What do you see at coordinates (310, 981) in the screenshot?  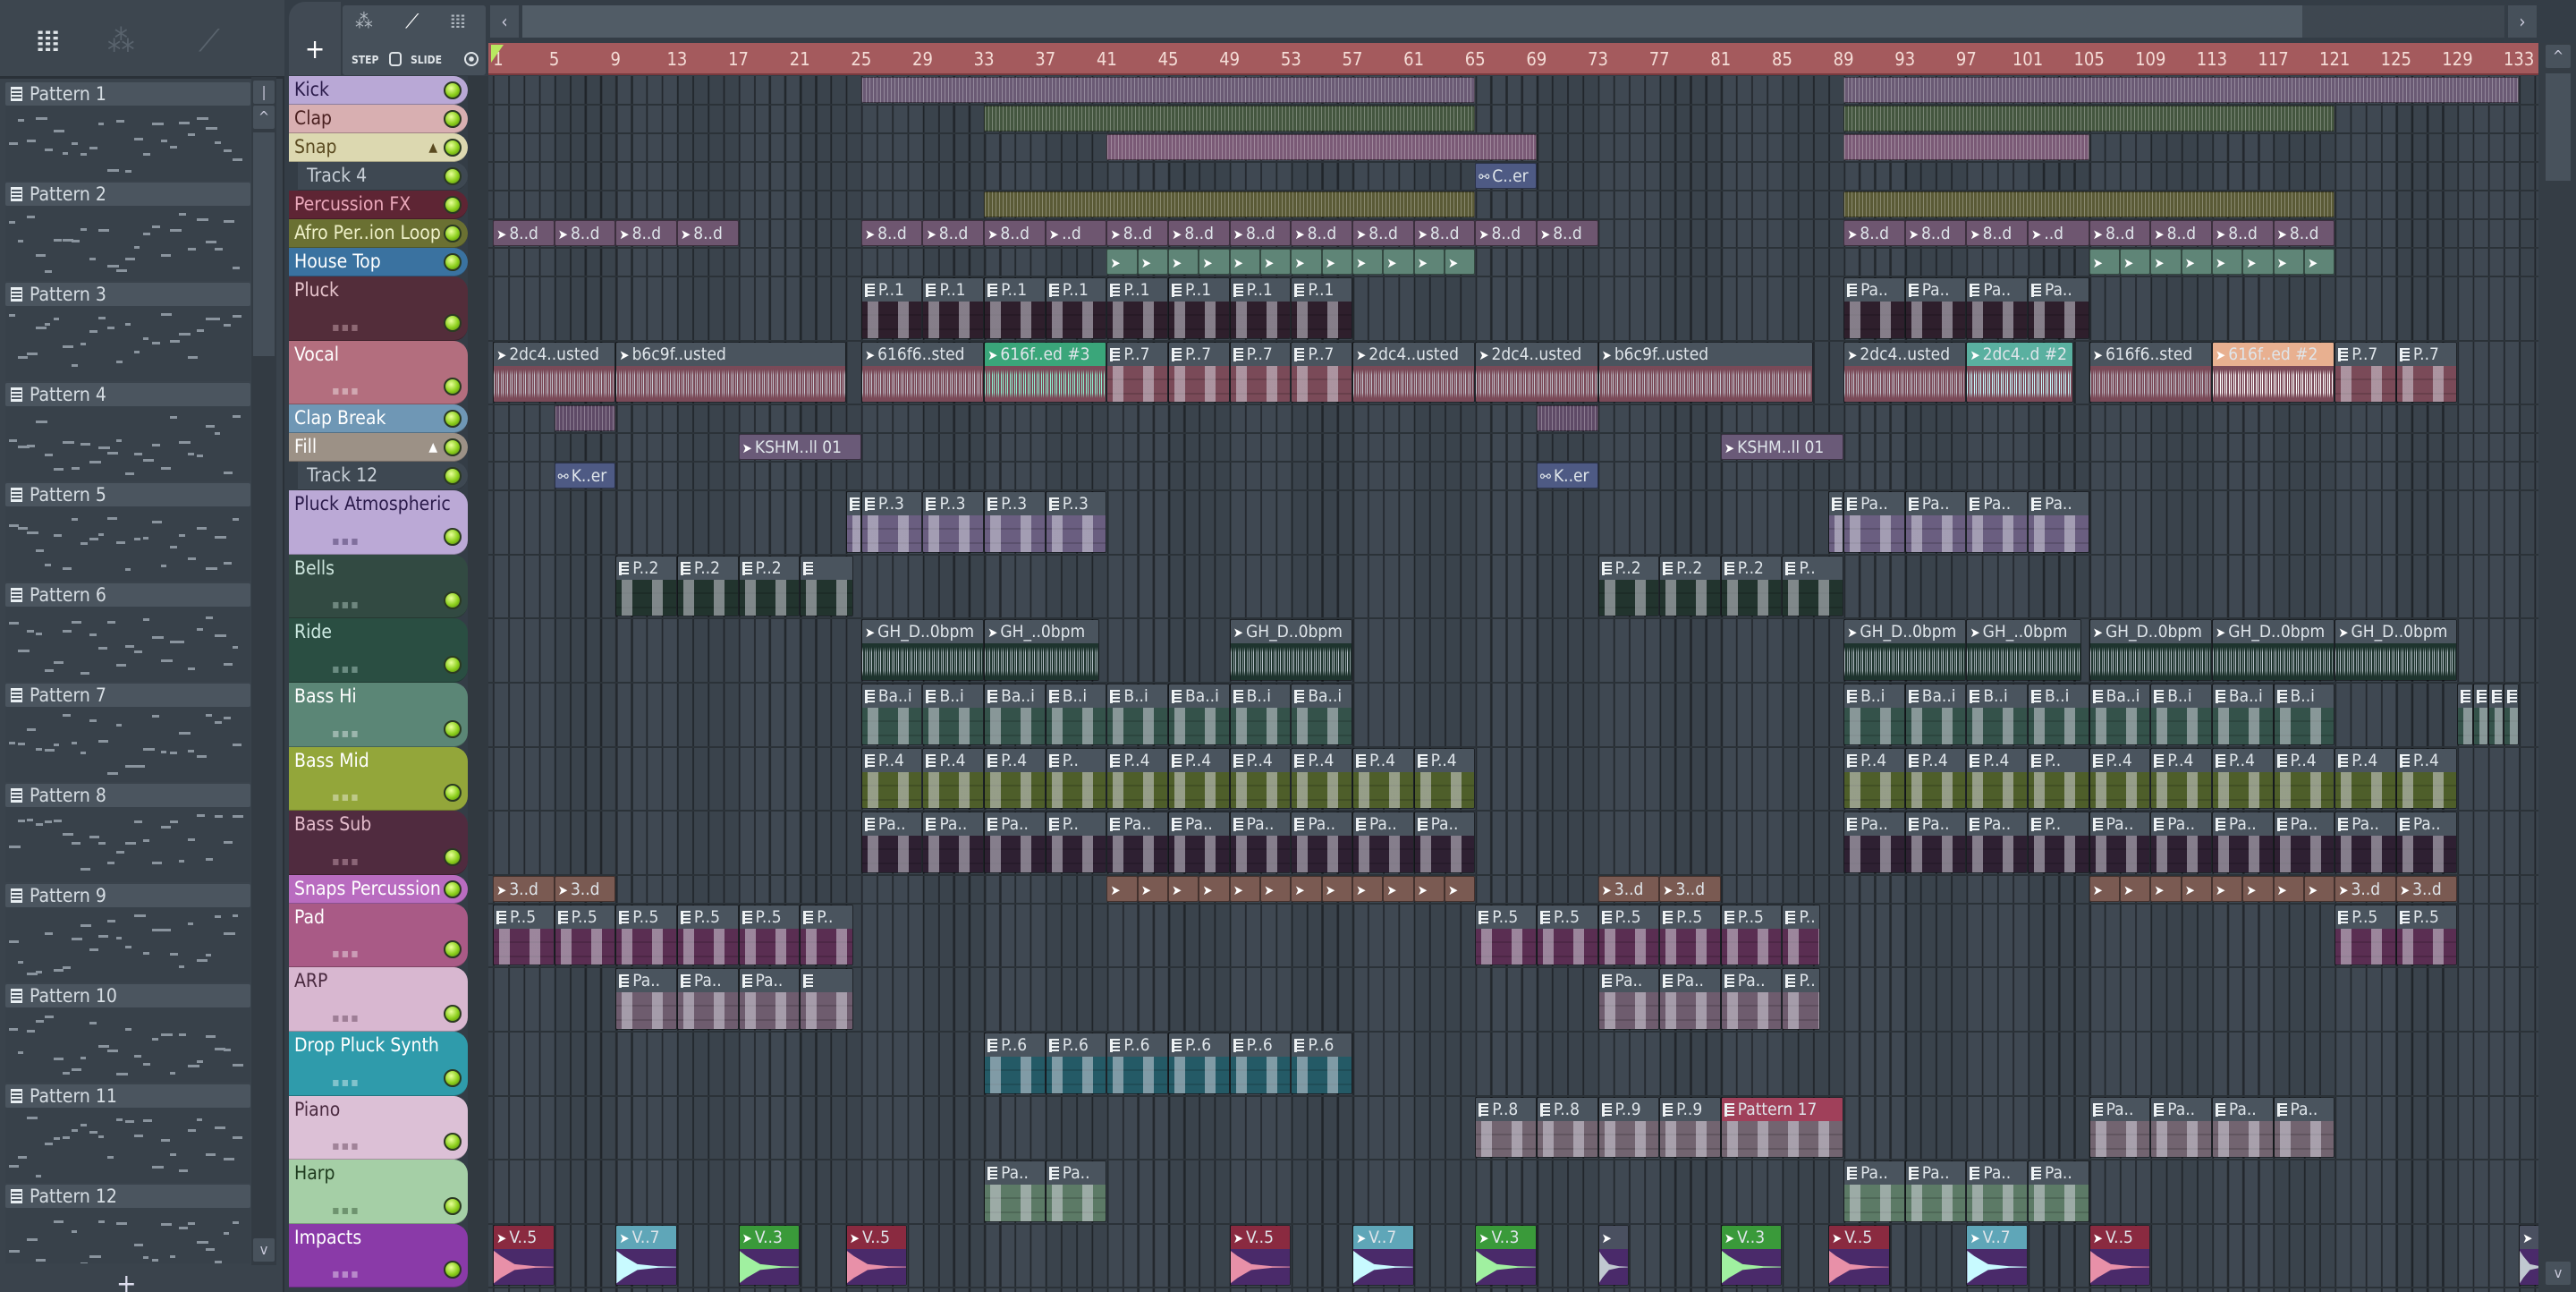 I see `track-name: ARP` at bounding box center [310, 981].